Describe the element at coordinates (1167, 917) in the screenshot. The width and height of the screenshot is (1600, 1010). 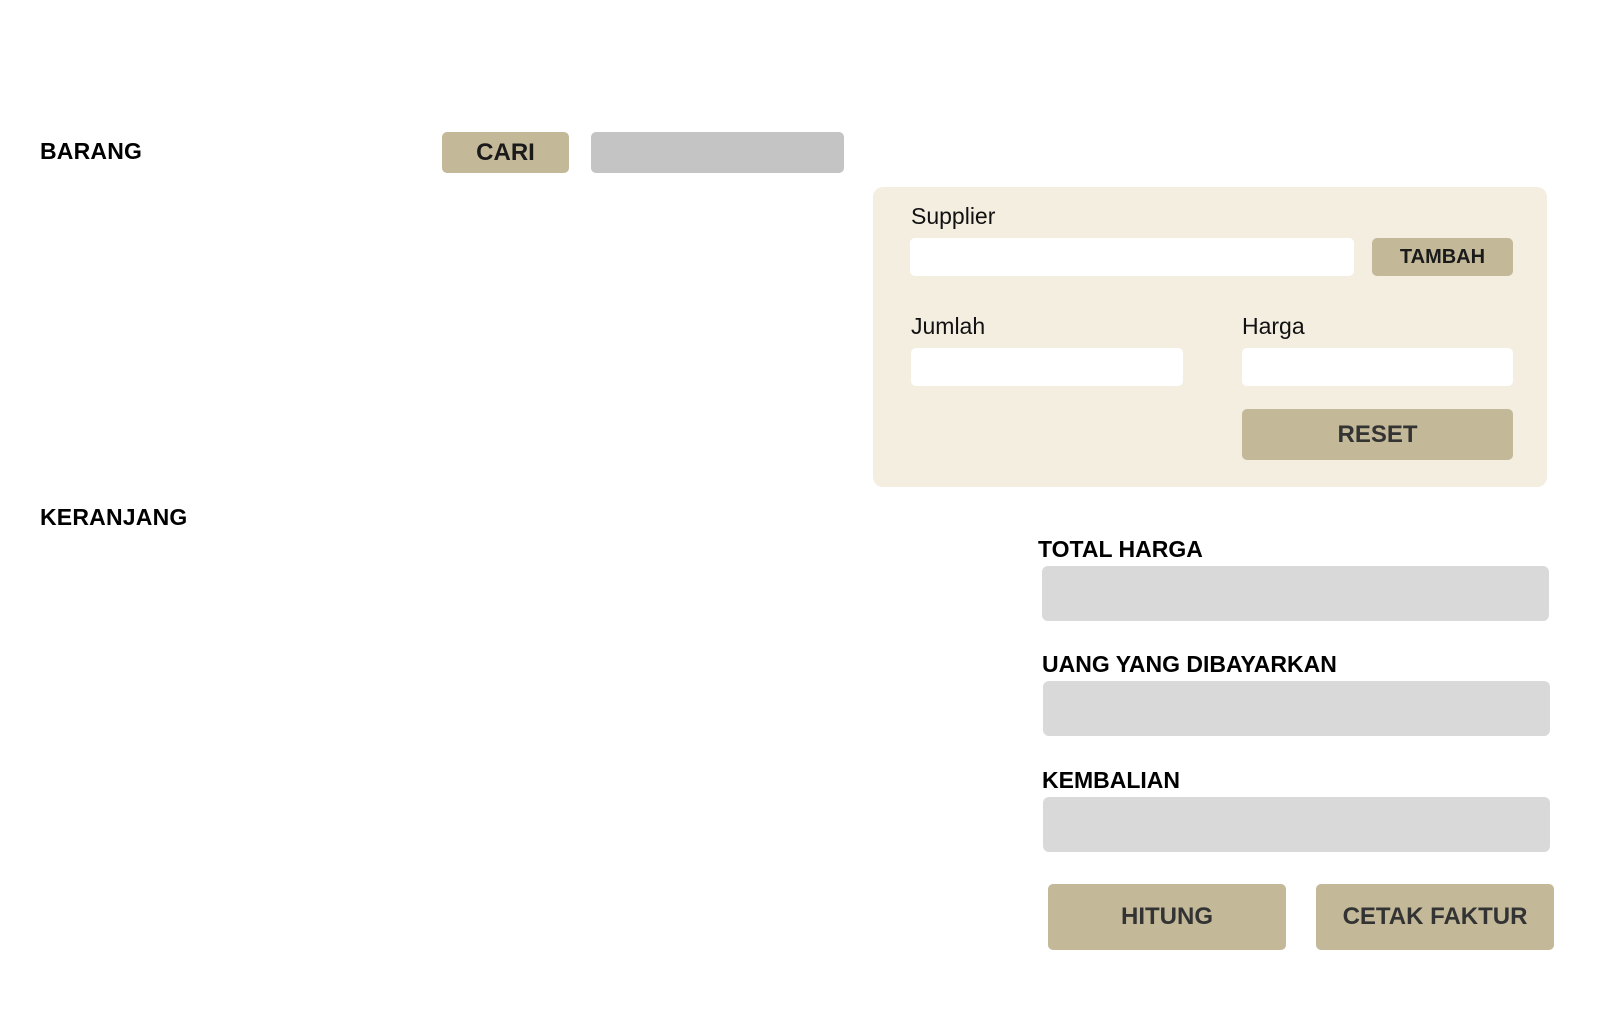
I see `calculate-button: HITUNG` at that location.